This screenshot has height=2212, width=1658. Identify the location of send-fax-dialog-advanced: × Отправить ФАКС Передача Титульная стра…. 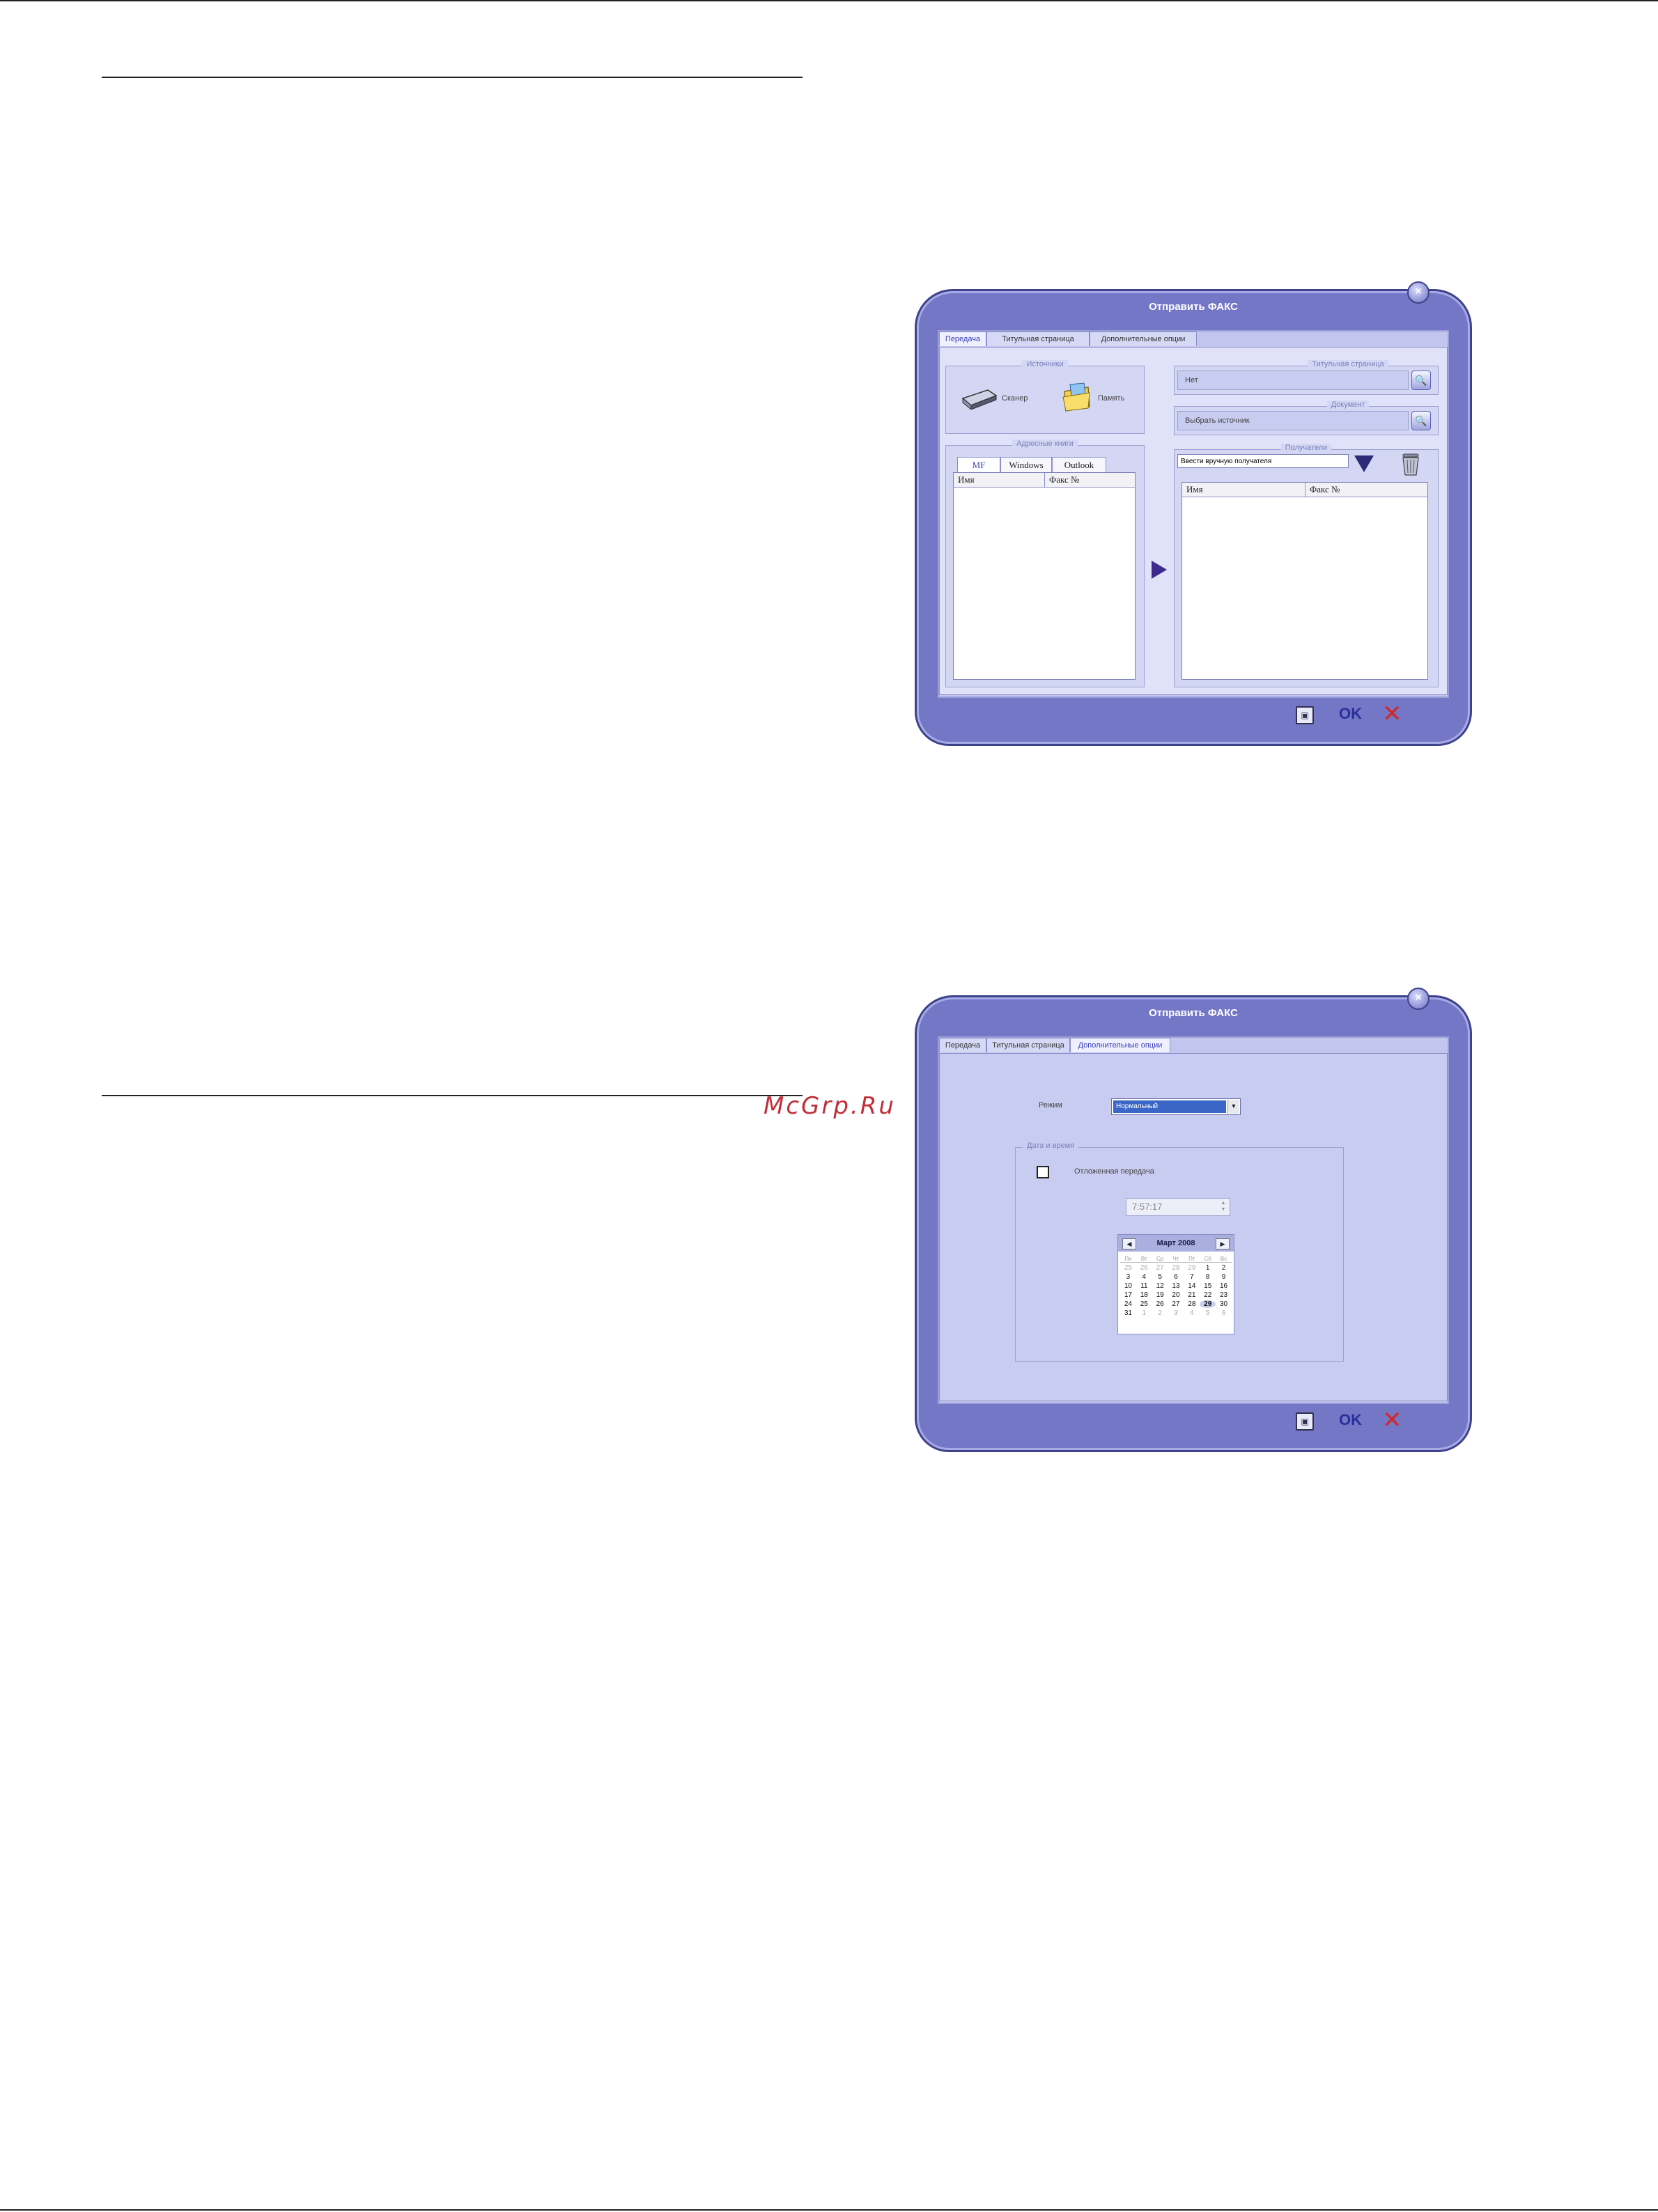
(1193, 1219).